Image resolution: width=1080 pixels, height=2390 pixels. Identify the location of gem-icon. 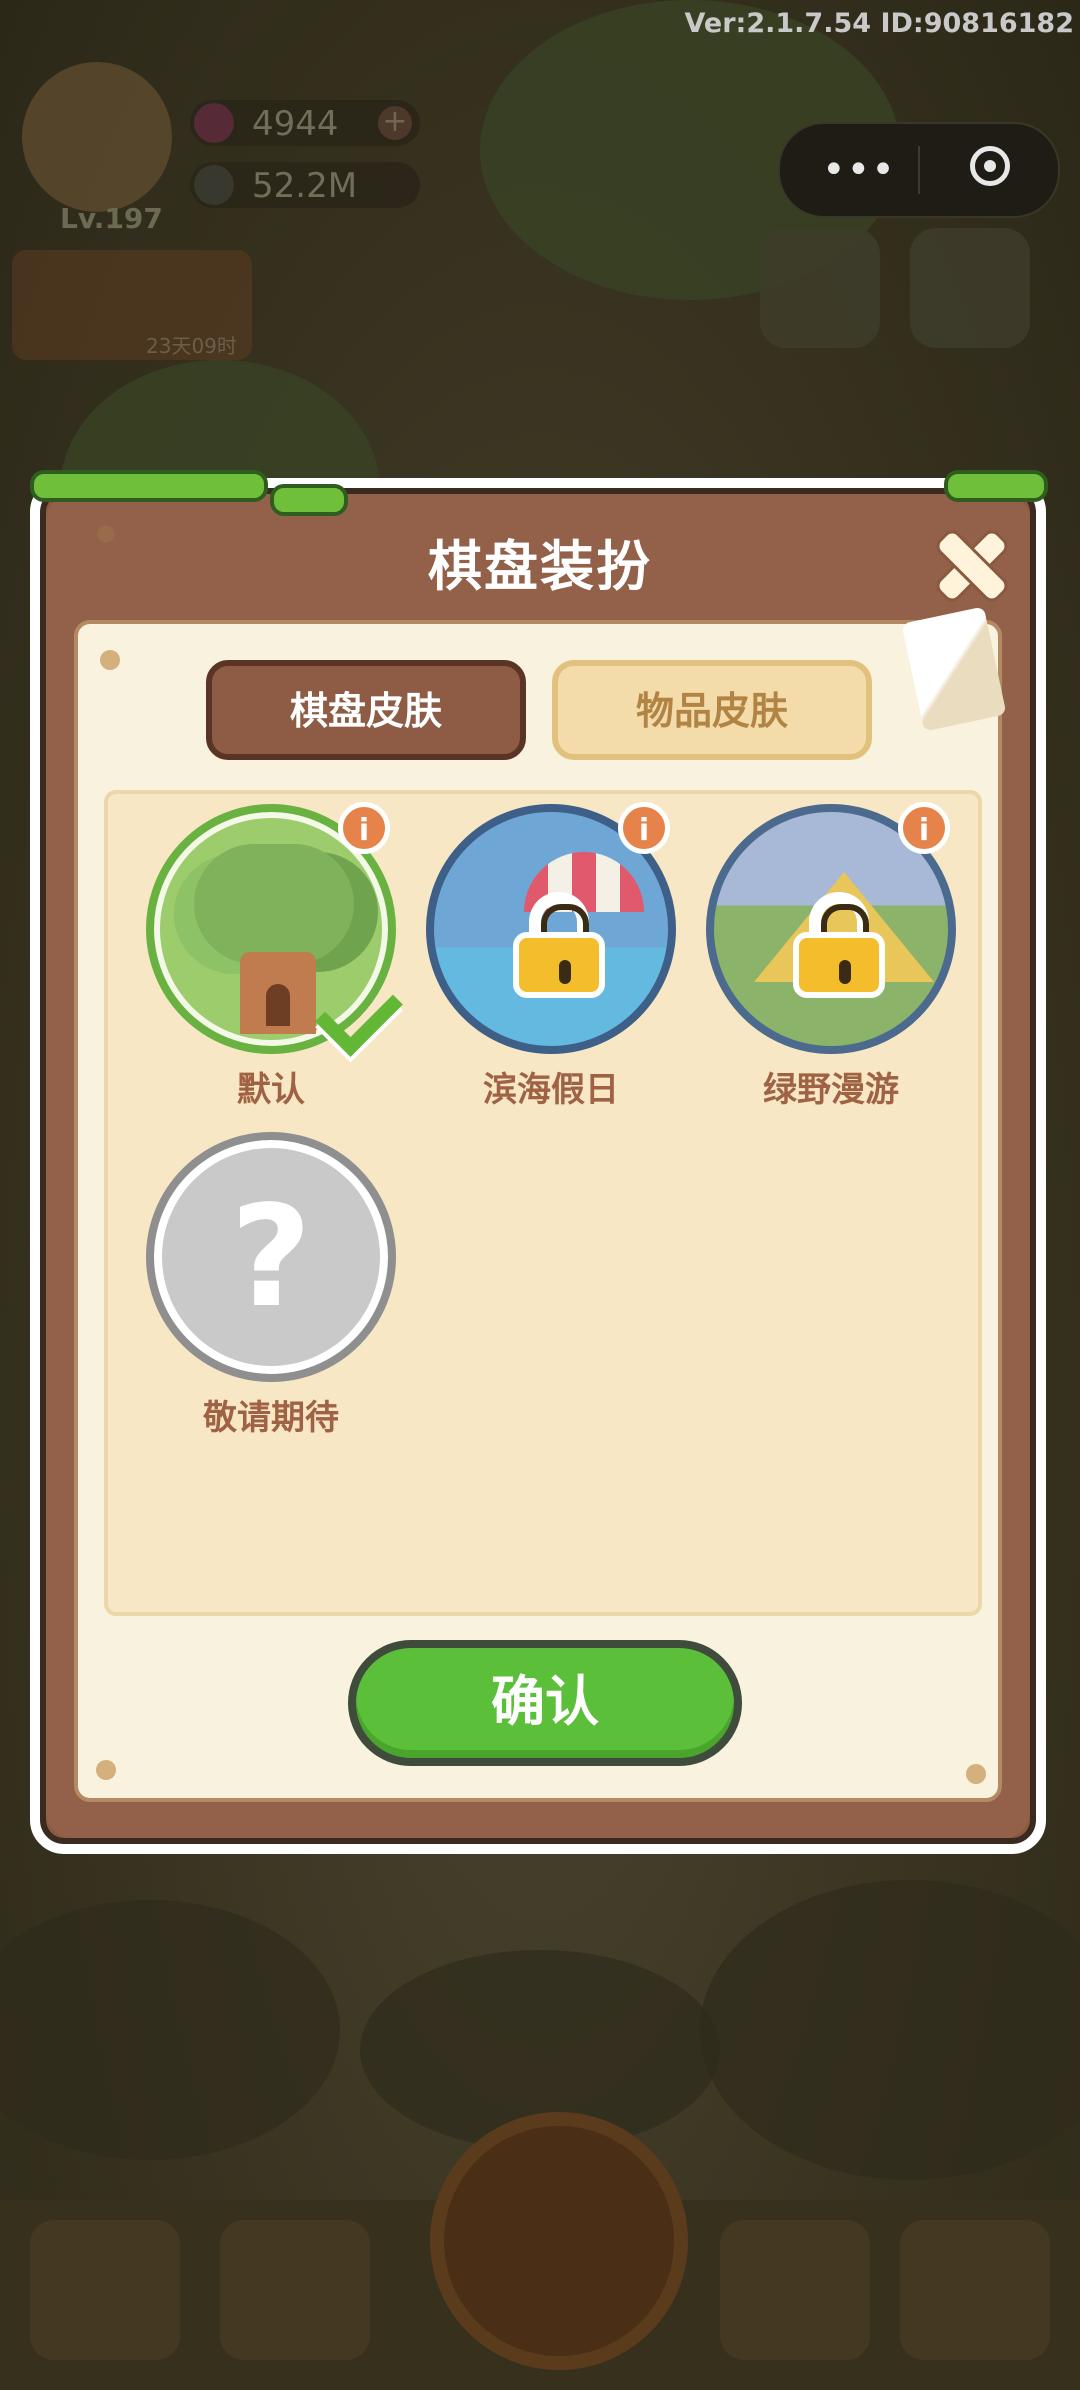
(214, 123).